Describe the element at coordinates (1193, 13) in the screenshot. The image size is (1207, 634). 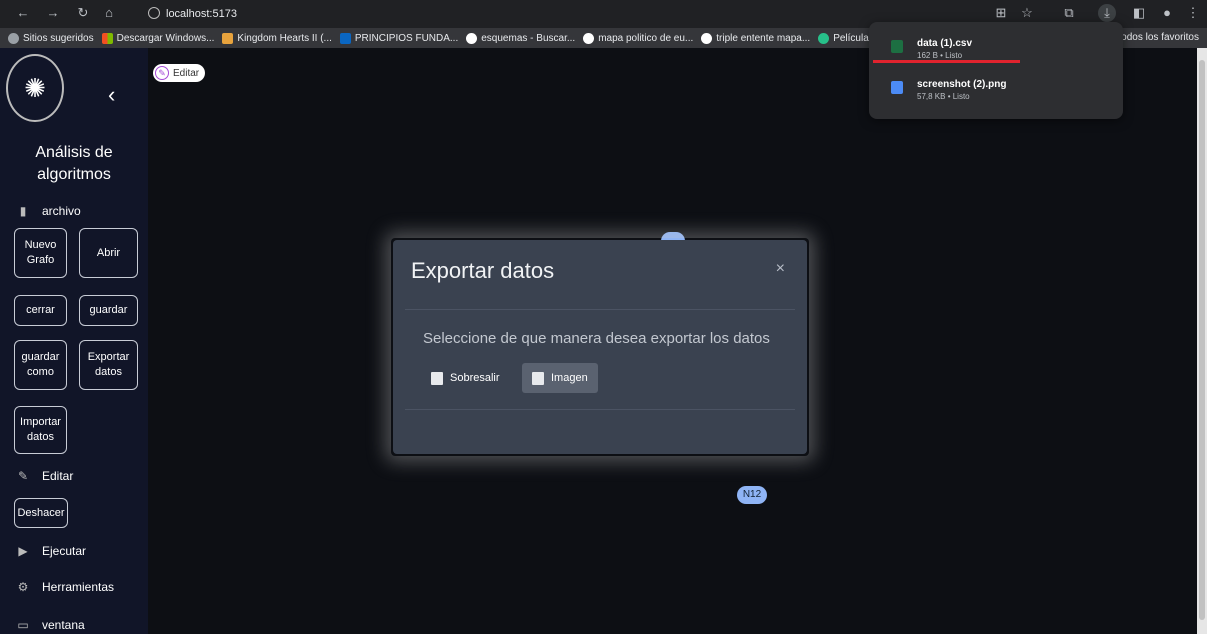
I see `menu-icon: ⋮` at that location.